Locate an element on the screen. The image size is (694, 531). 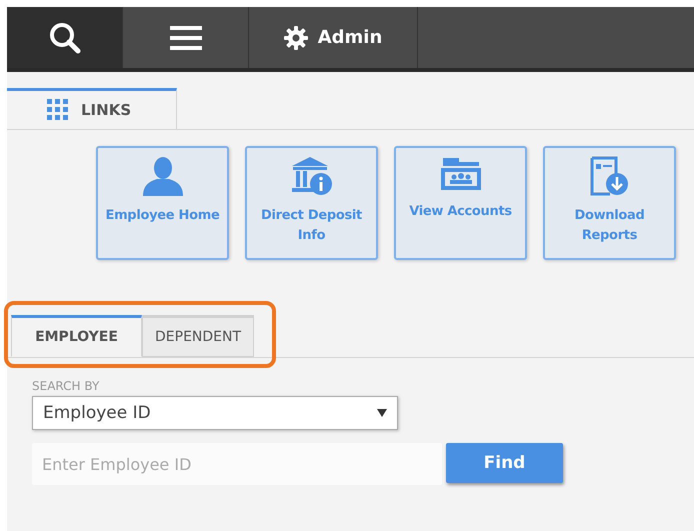
grid-icon is located at coordinates (58, 110).